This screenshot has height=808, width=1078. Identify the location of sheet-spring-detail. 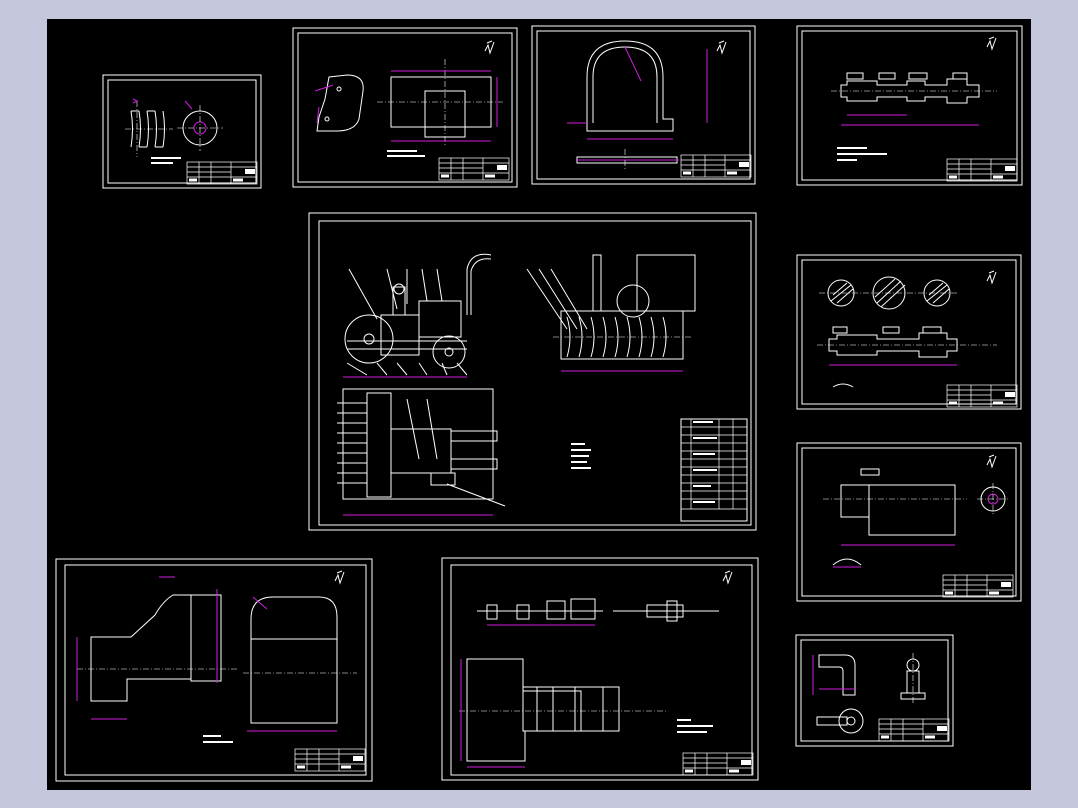
(182, 131).